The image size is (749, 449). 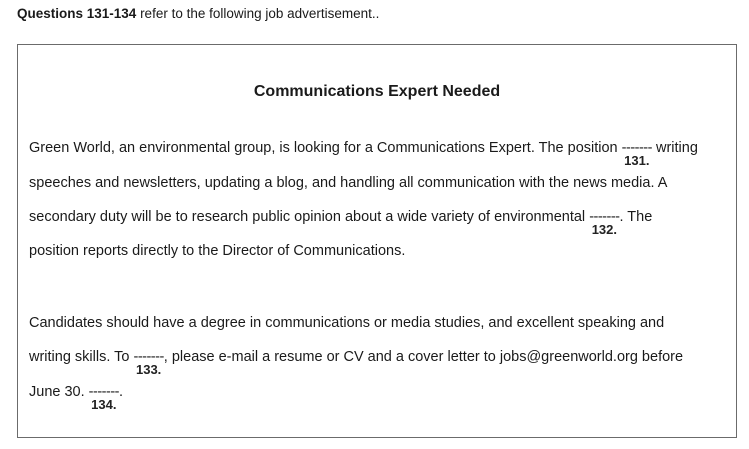 I want to click on blank-134: ------- 134., so click(x=104, y=398).